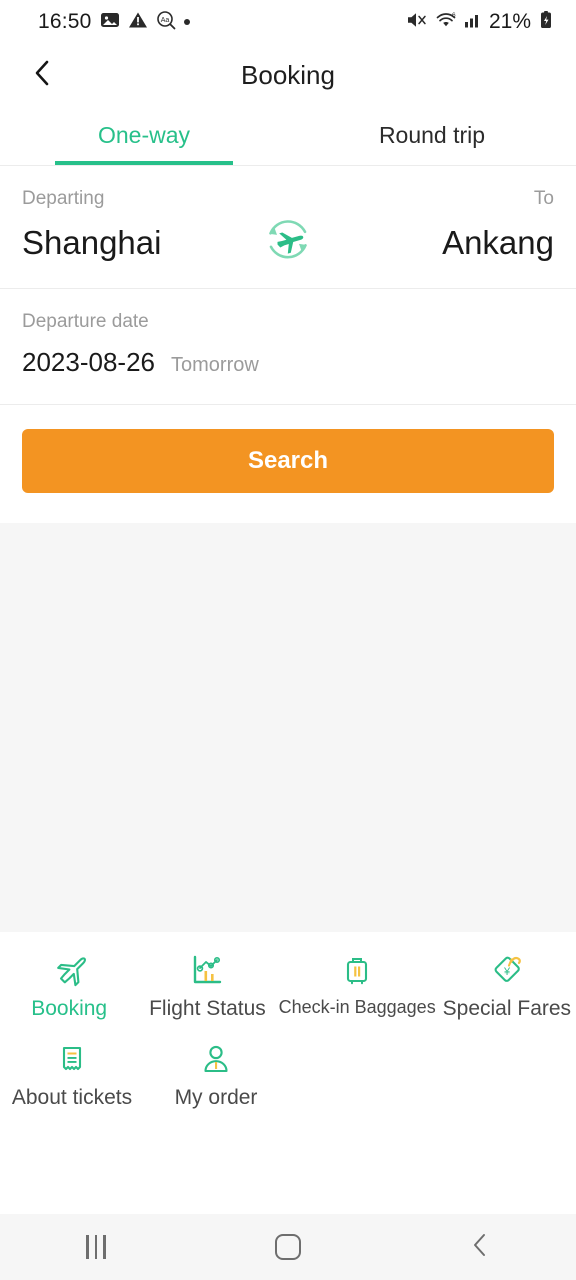 The width and height of the screenshot is (576, 1280). I want to click on menu-item-checkin-baggages: Check-in Baggages, so click(357, 986).